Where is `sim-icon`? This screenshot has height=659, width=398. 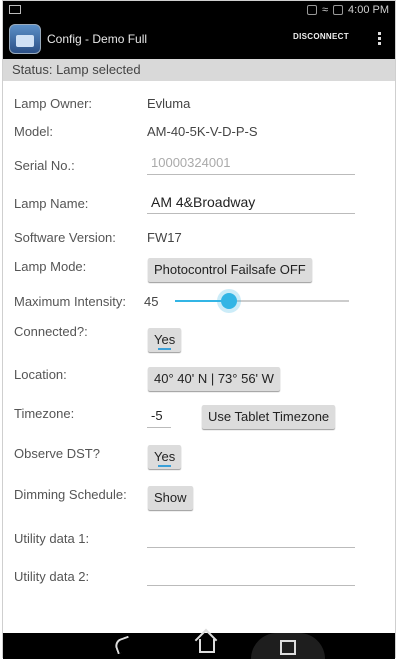
sim-icon is located at coordinates (311, 10).